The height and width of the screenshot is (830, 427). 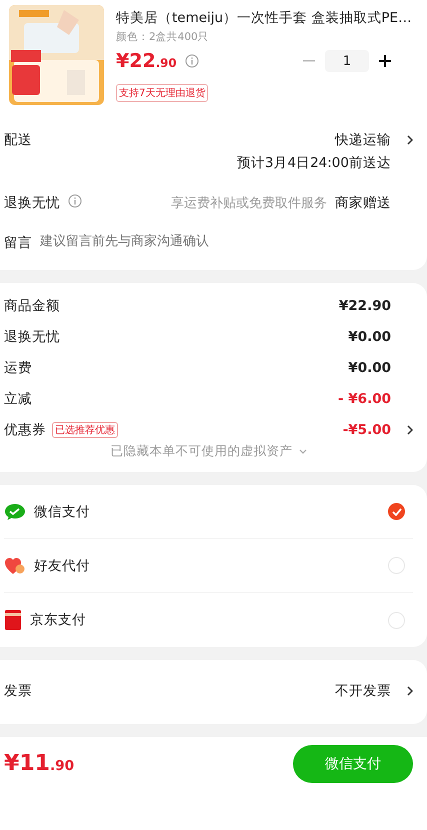 I want to click on row-label: 配送, so click(x=18, y=140).